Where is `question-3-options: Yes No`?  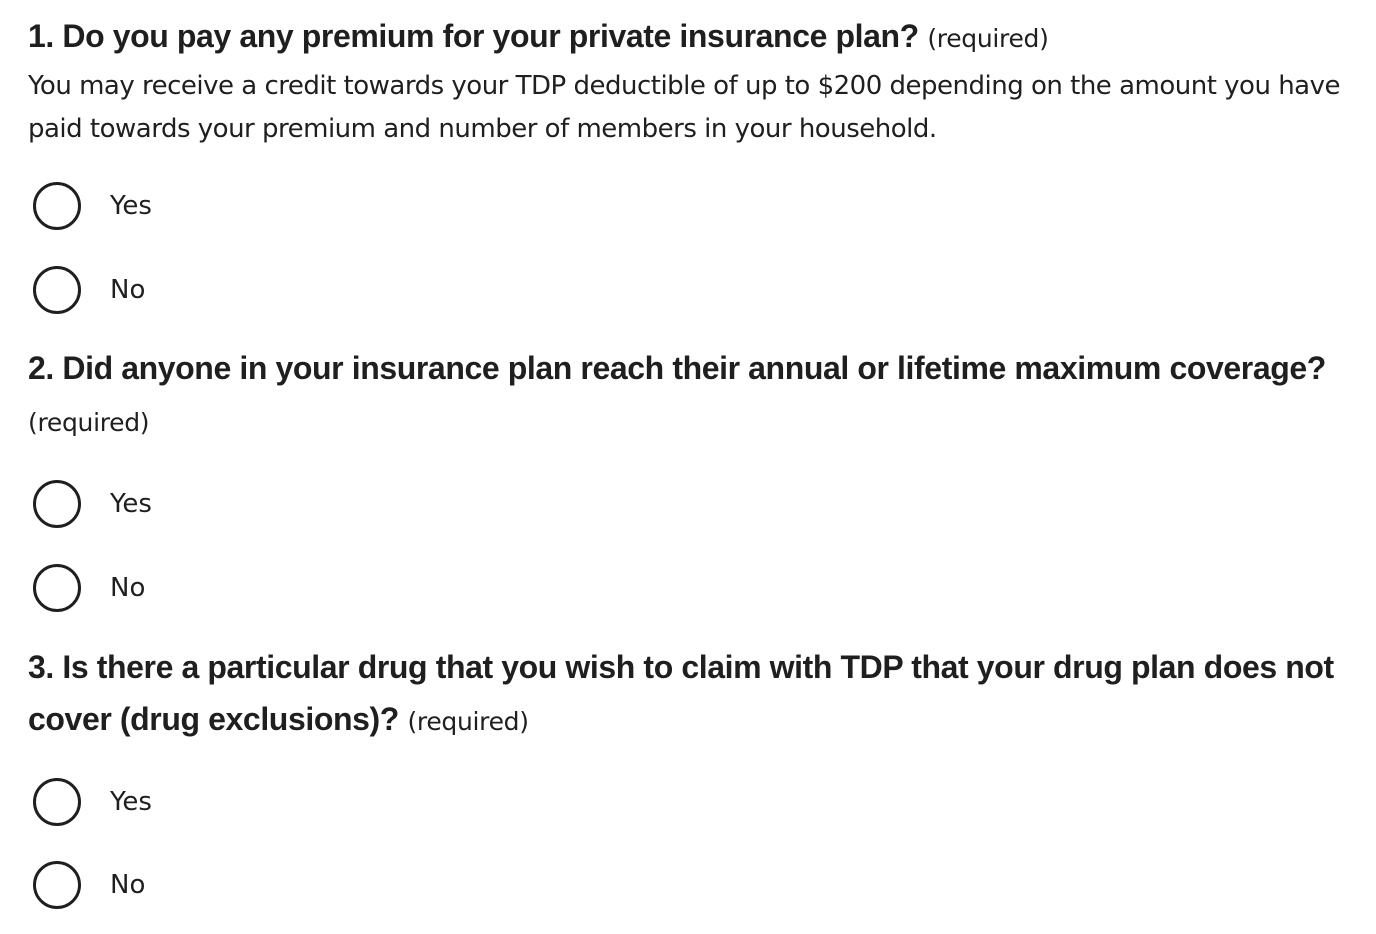
question-3-options: Yes No is located at coordinates (90, 843).